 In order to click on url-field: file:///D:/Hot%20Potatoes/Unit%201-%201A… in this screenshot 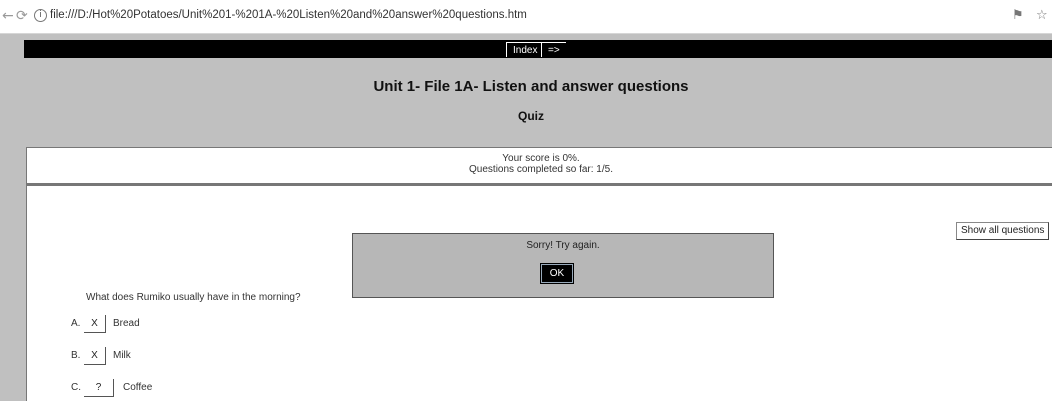, I will do `click(288, 15)`.